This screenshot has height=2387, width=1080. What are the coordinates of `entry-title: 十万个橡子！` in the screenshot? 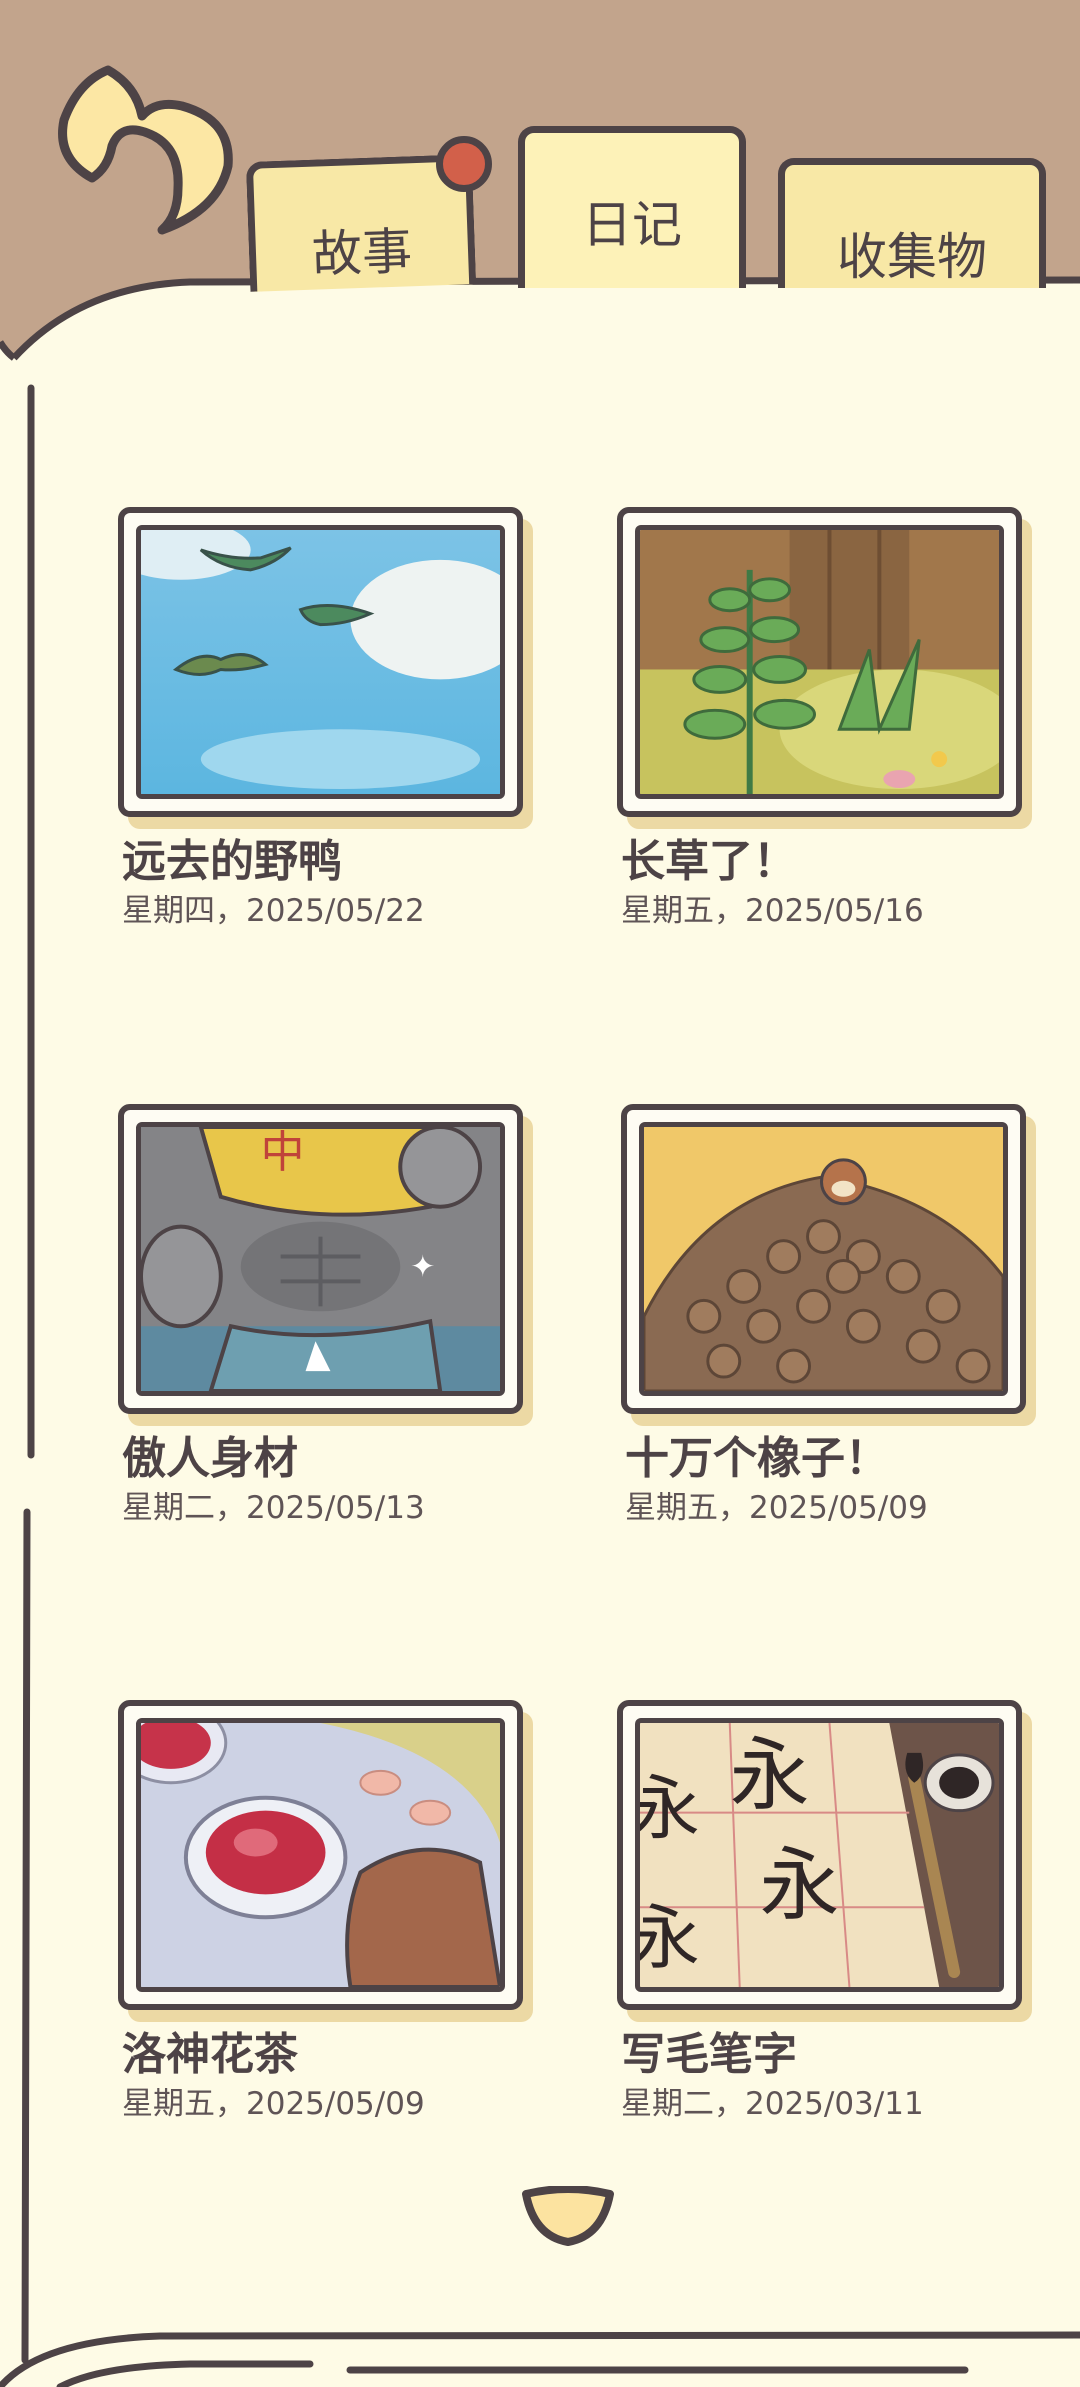 It's located at (757, 1458).